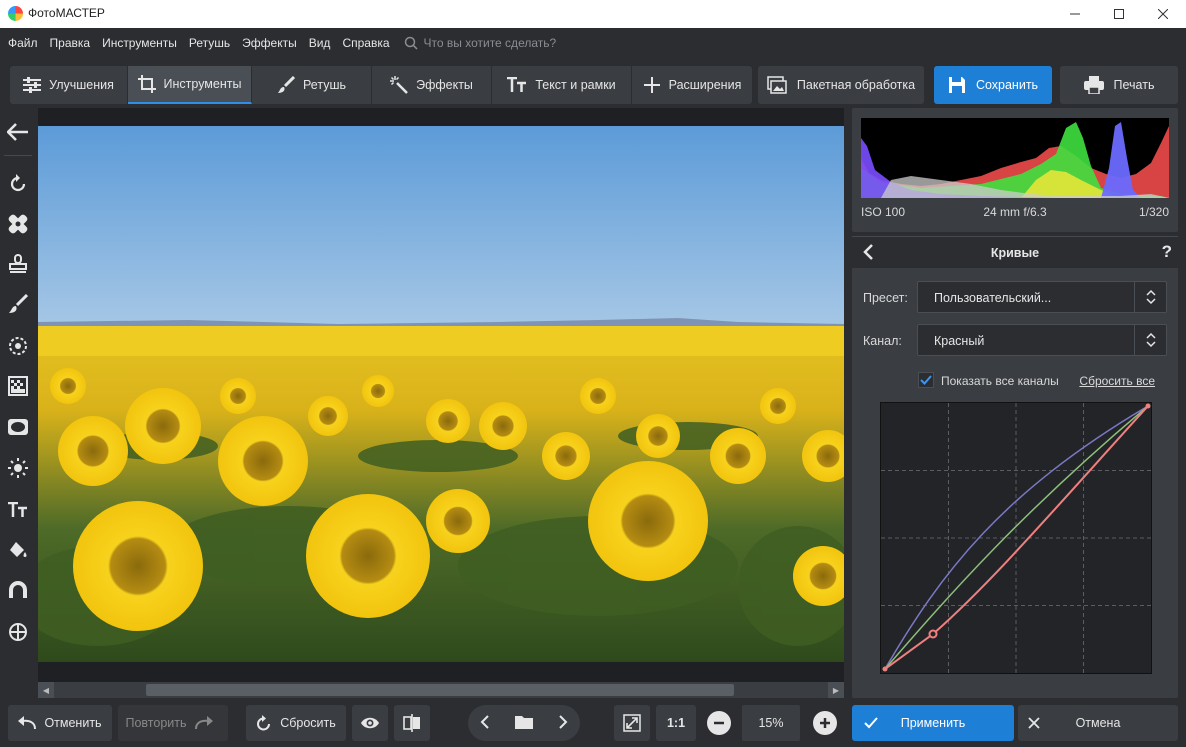 The height and width of the screenshot is (747, 1186). Describe the element at coordinates (1015, 212) in the screenshot. I see `lens-value: 24 mm f/6.3` at that location.